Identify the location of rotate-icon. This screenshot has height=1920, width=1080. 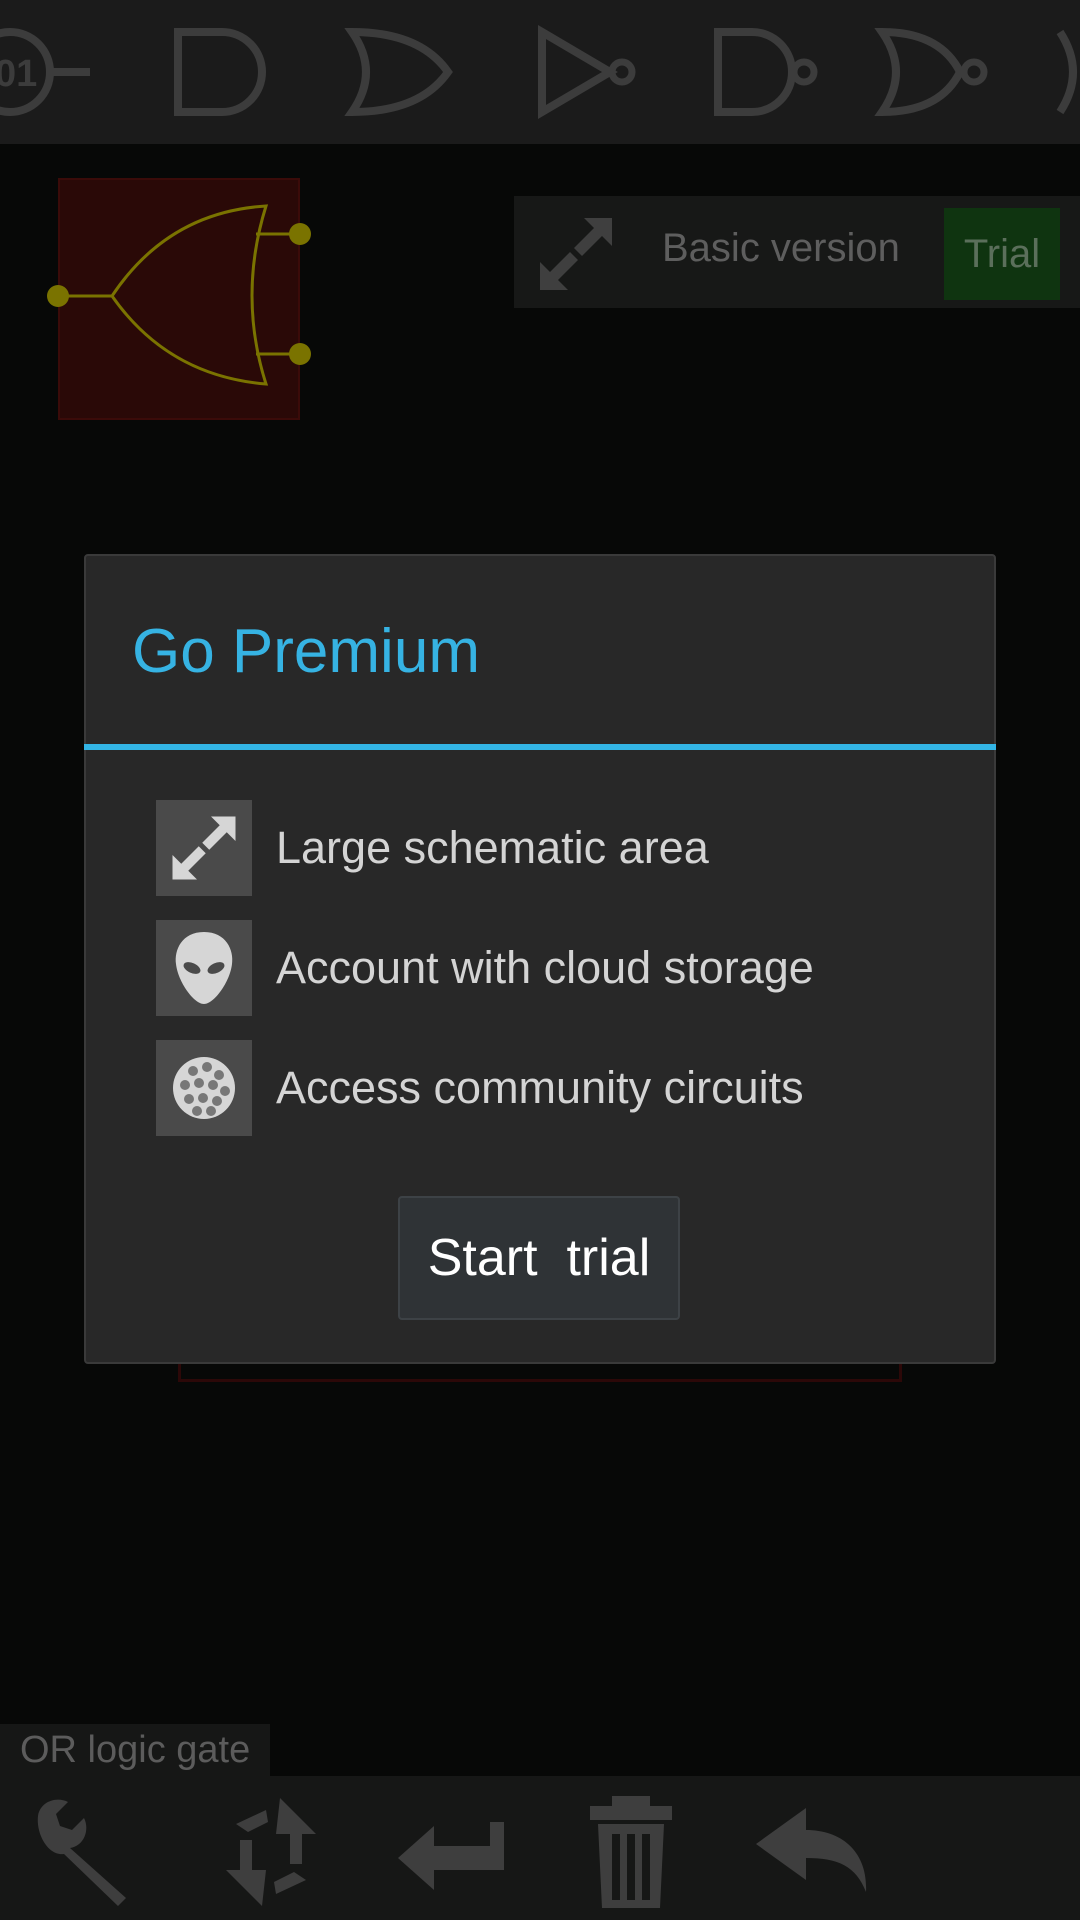
(271, 1852).